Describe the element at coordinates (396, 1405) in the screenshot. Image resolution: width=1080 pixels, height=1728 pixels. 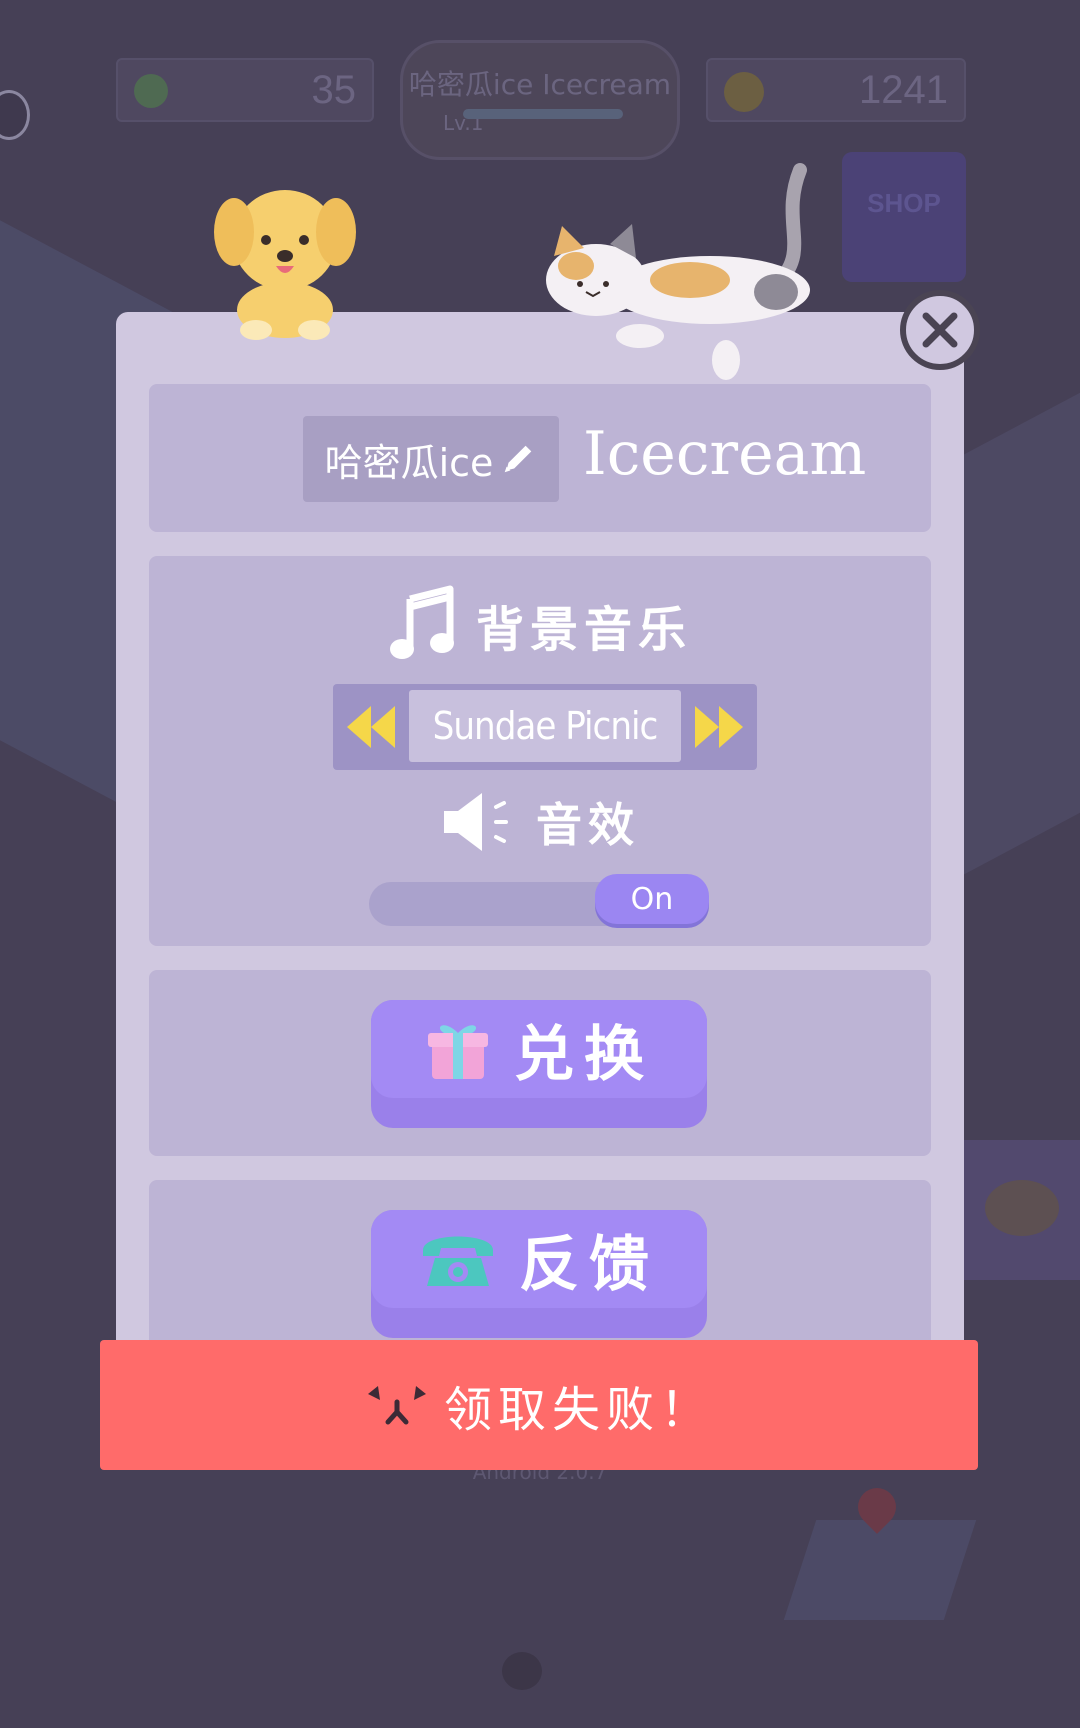
I see `sad-face-icon` at that location.